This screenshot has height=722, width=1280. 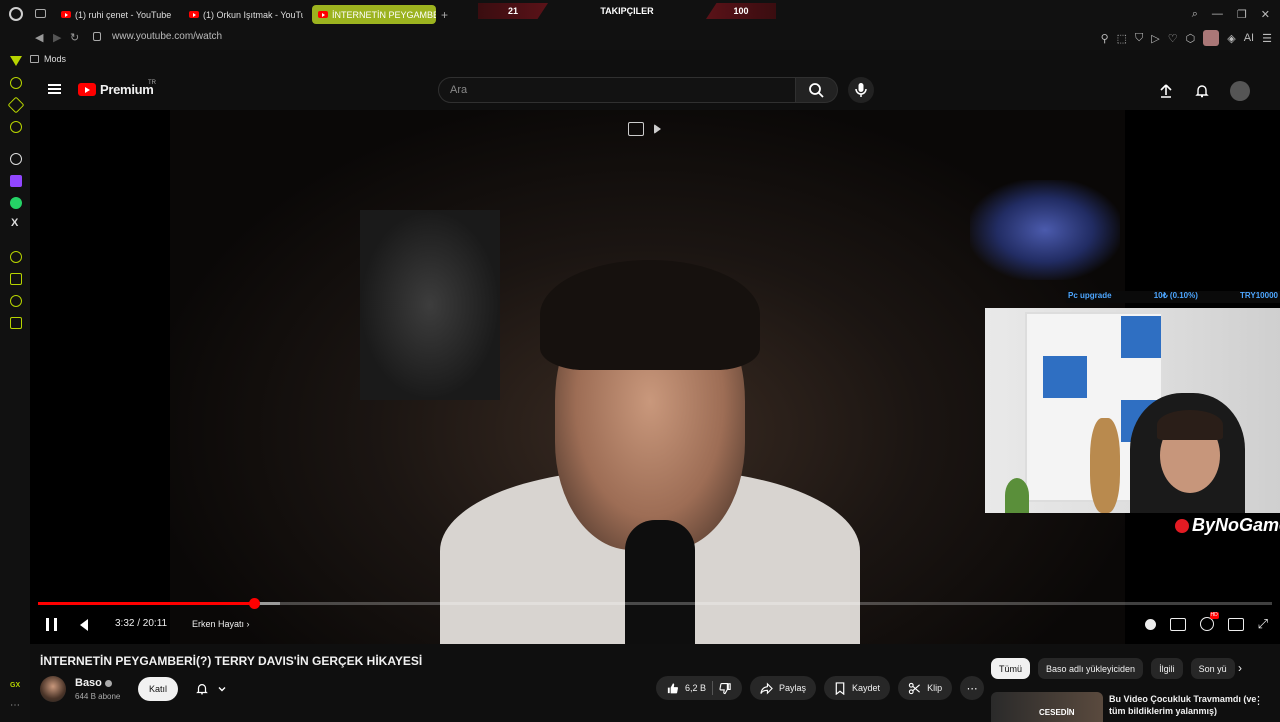 I want to click on search-tabs-icon: ⌕, so click(x=1195, y=14).